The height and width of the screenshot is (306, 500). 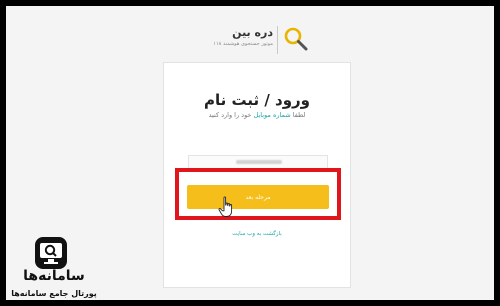 I want to click on back-to-website-link: بازگشت به وب سایت, so click(x=257, y=234).